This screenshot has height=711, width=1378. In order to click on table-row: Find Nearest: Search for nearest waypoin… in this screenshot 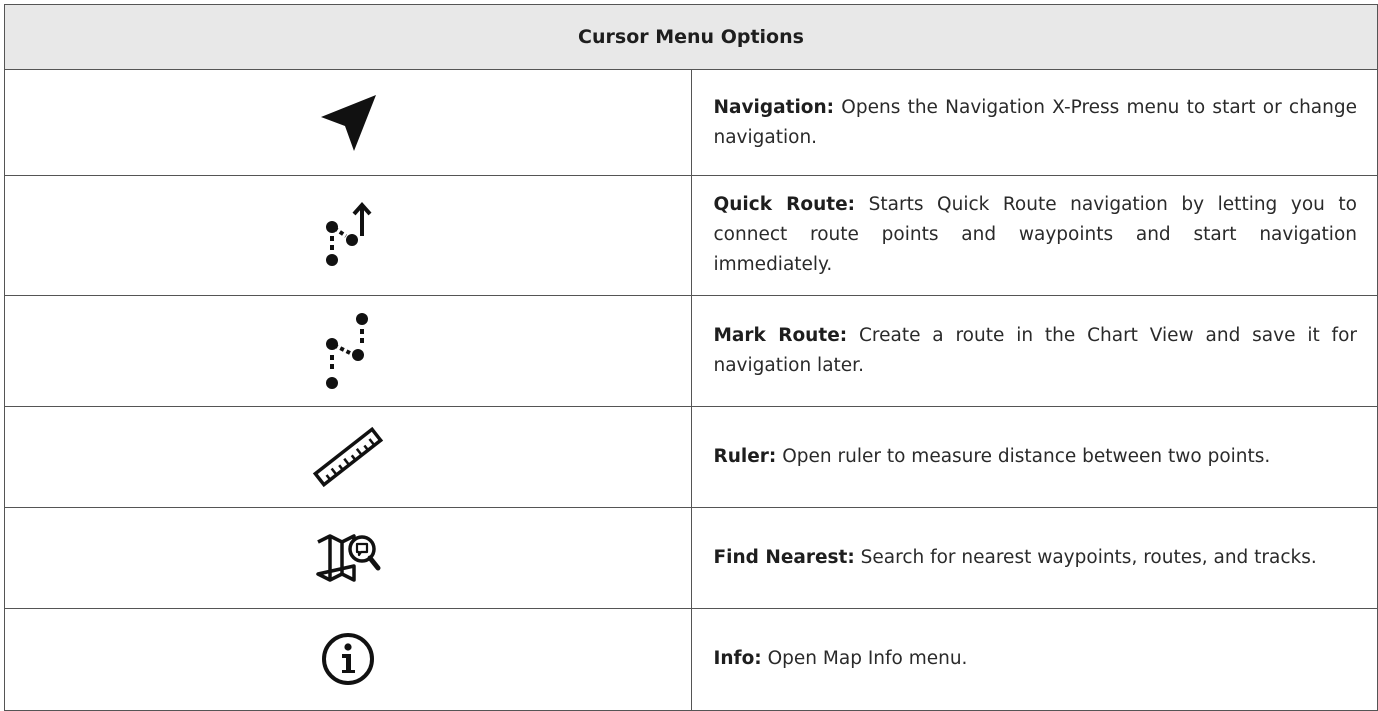, I will do `click(691, 558)`.